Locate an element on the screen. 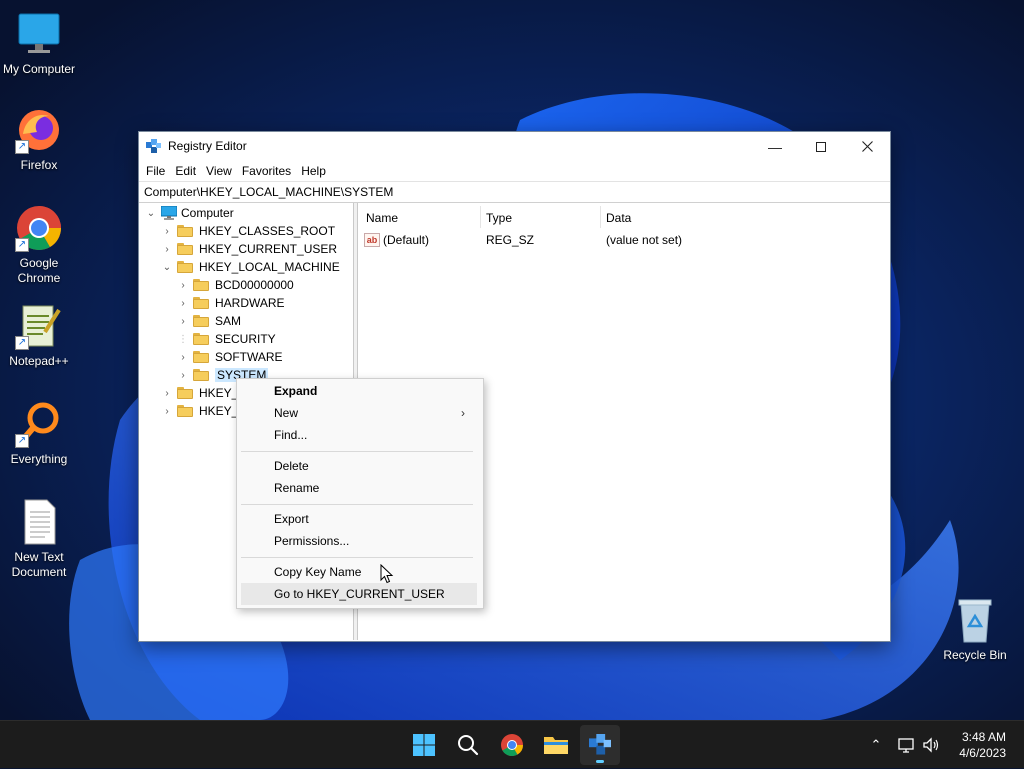 The width and height of the screenshot is (1024, 769). taskbar-chrome-button is located at coordinates (512, 745).